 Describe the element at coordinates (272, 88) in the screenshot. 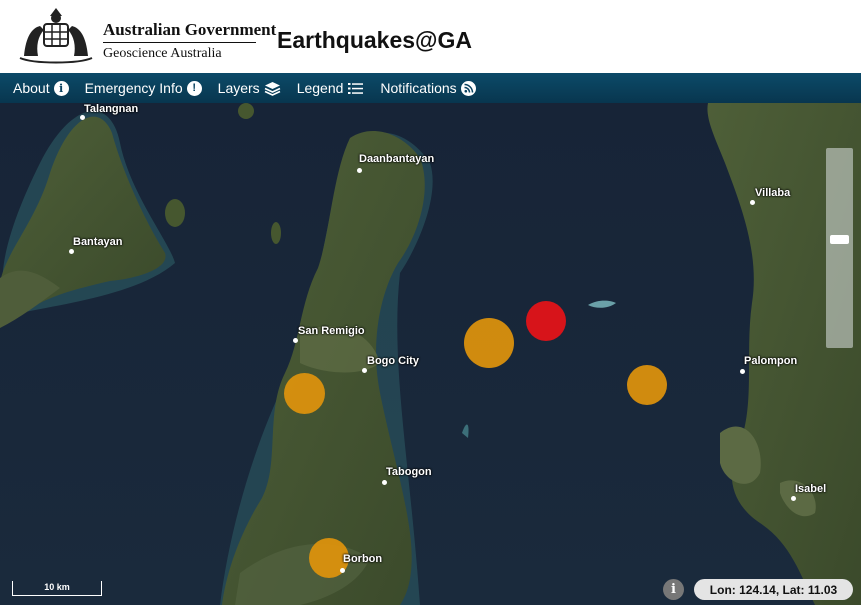

I see `layers-icon` at that location.